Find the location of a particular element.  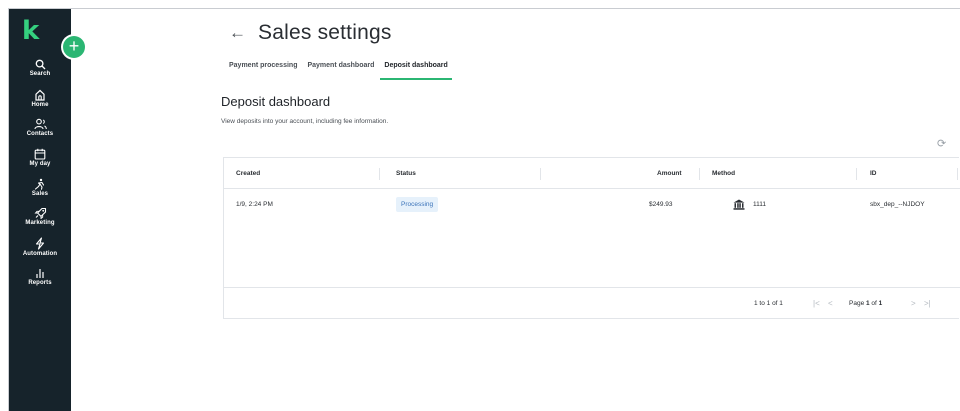

search-icon is located at coordinates (40, 64).